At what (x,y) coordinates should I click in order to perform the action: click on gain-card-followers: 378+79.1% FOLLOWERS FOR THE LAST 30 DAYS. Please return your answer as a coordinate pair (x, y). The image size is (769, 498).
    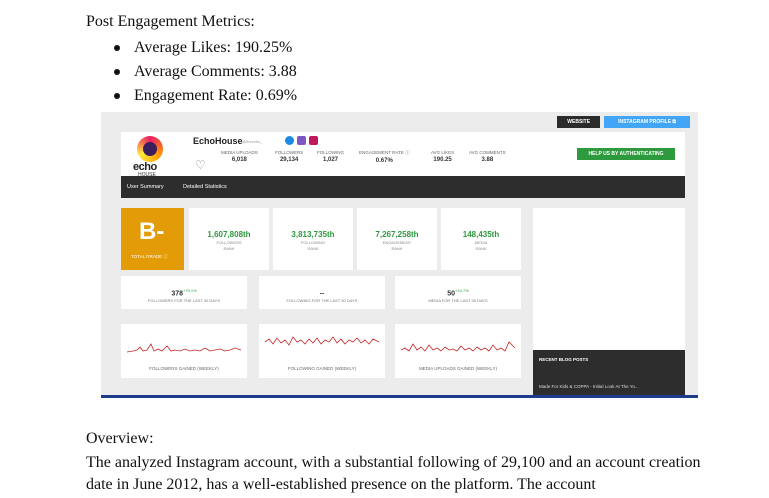
    Looking at the image, I should click on (184, 292).